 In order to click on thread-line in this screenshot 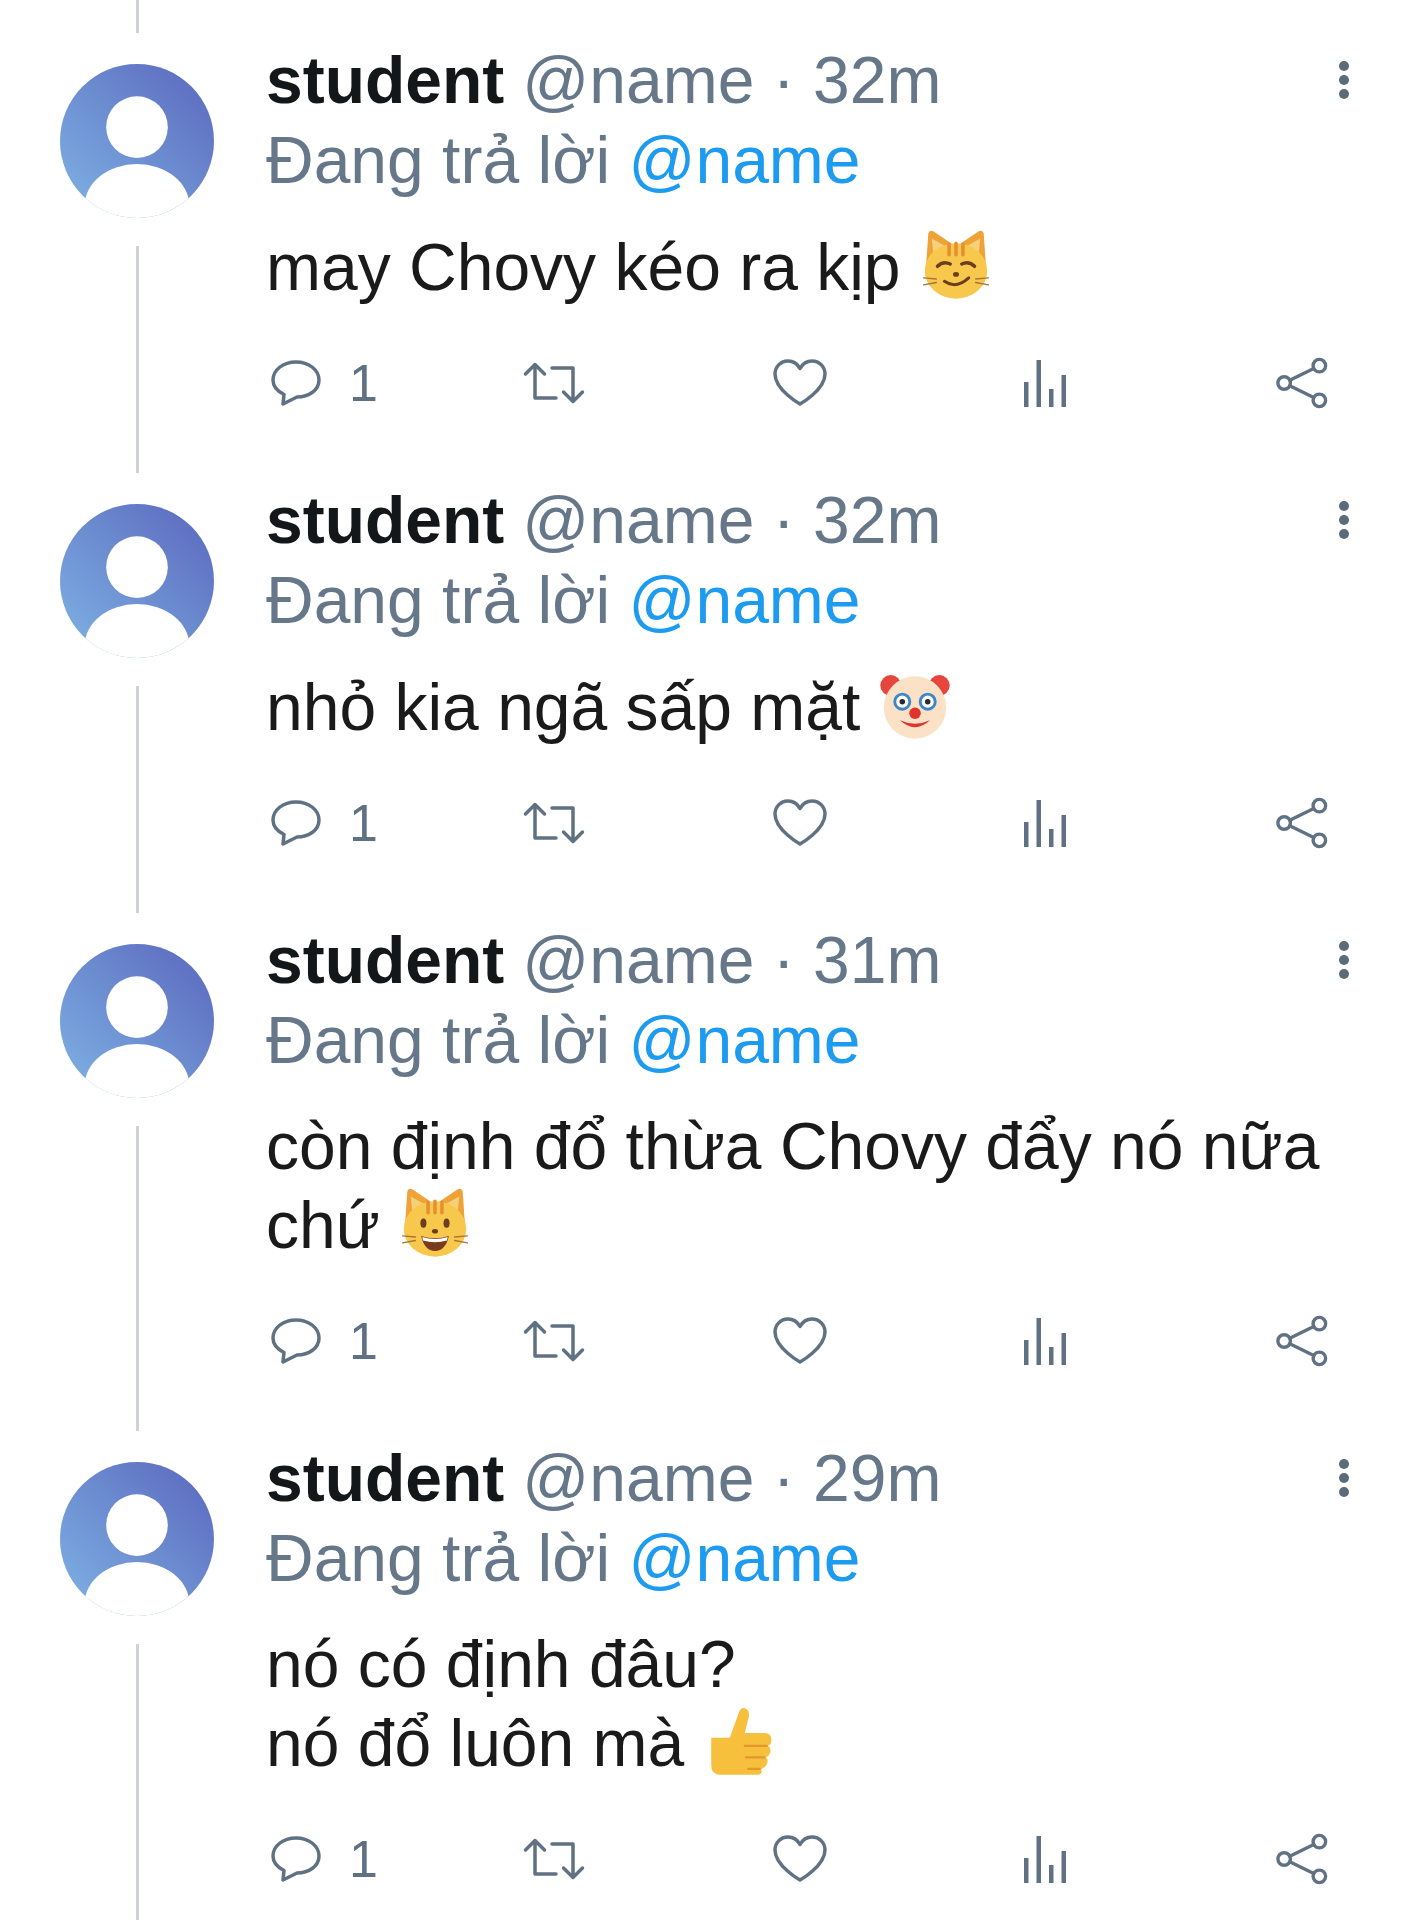, I will do `click(137, 16)`.